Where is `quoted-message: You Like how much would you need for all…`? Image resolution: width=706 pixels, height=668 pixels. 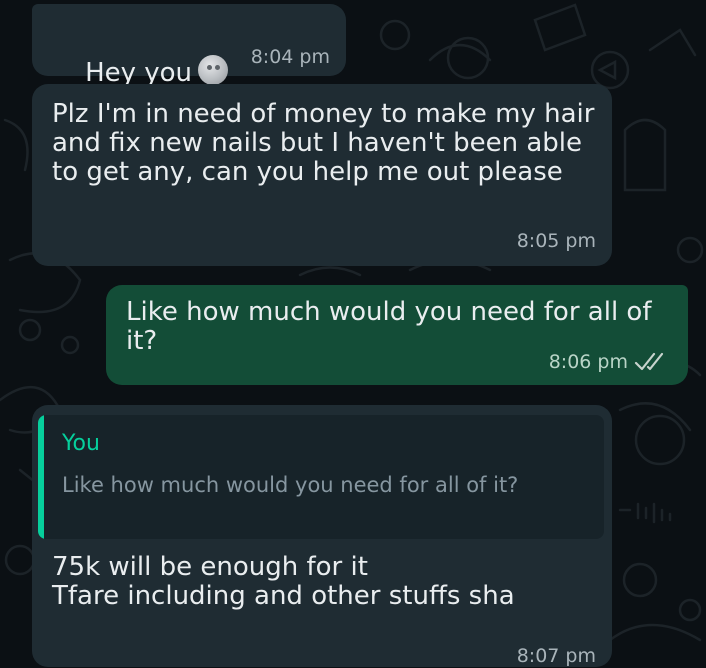
quoted-message: You Like how much would you need for all… is located at coordinates (321, 477).